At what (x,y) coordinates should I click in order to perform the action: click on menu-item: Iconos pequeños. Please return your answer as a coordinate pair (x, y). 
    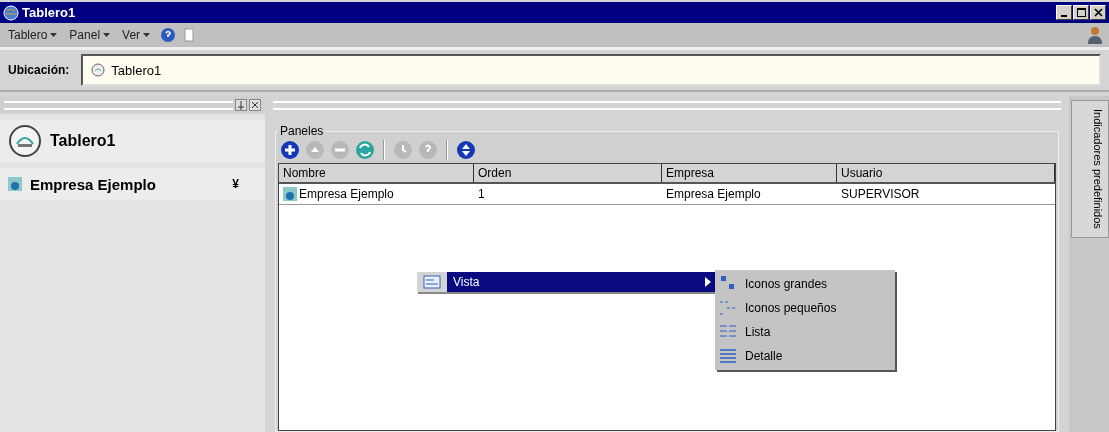
    Looking at the image, I should click on (805, 308).